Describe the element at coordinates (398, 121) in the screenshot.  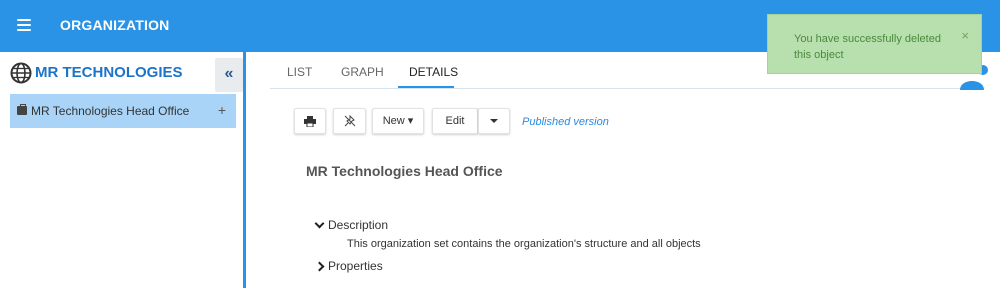
I see `new-dropdown-button: New ▾` at that location.